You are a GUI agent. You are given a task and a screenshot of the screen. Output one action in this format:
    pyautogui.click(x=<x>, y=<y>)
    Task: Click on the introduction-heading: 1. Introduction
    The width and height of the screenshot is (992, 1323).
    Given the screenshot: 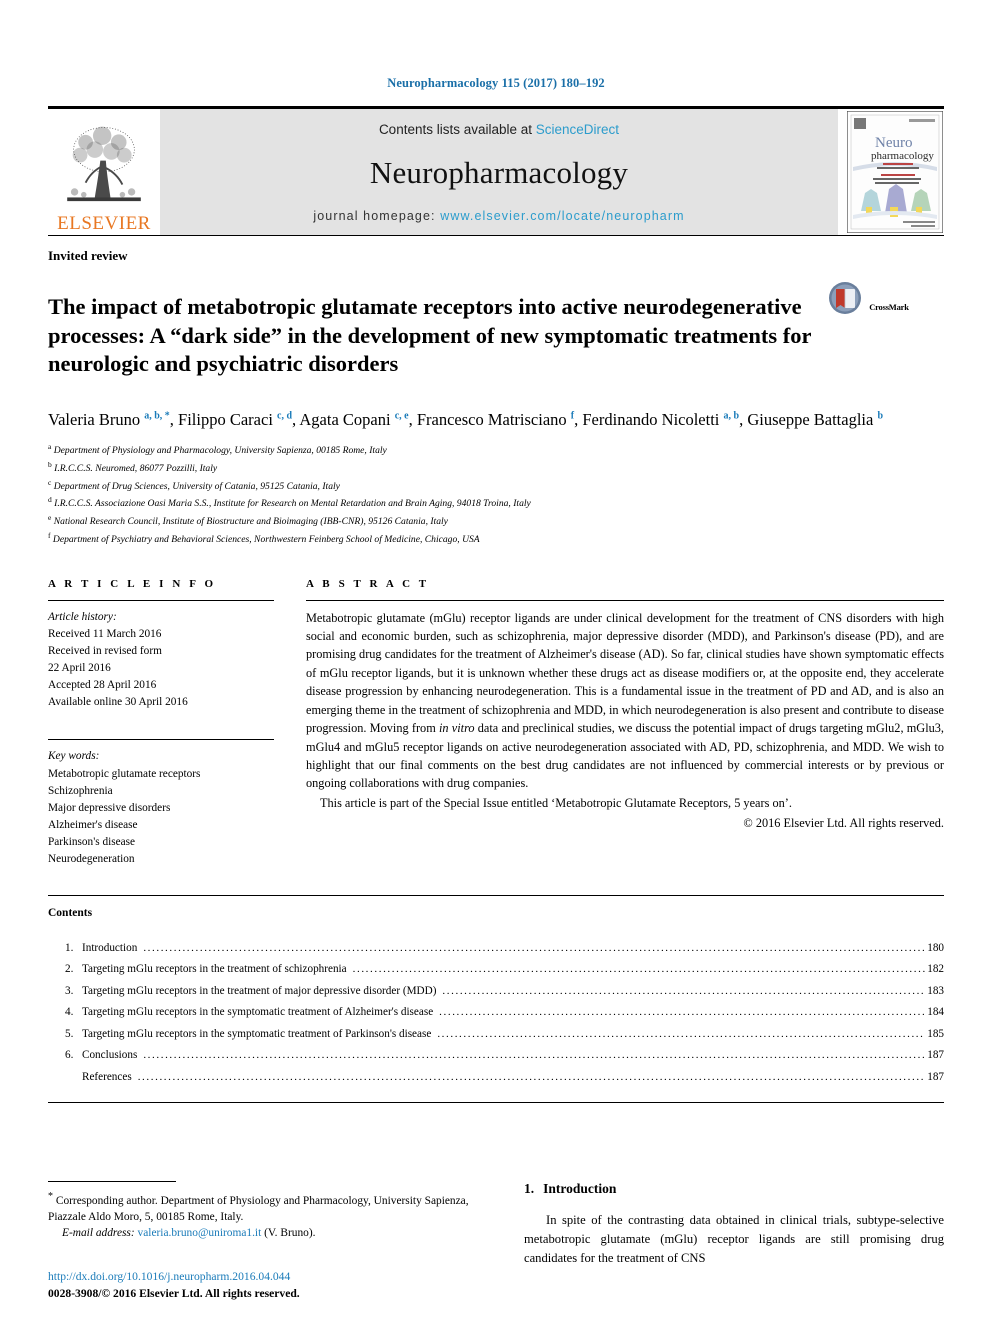 What is the action you would take?
    pyautogui.click(x=734, y=1189)
    